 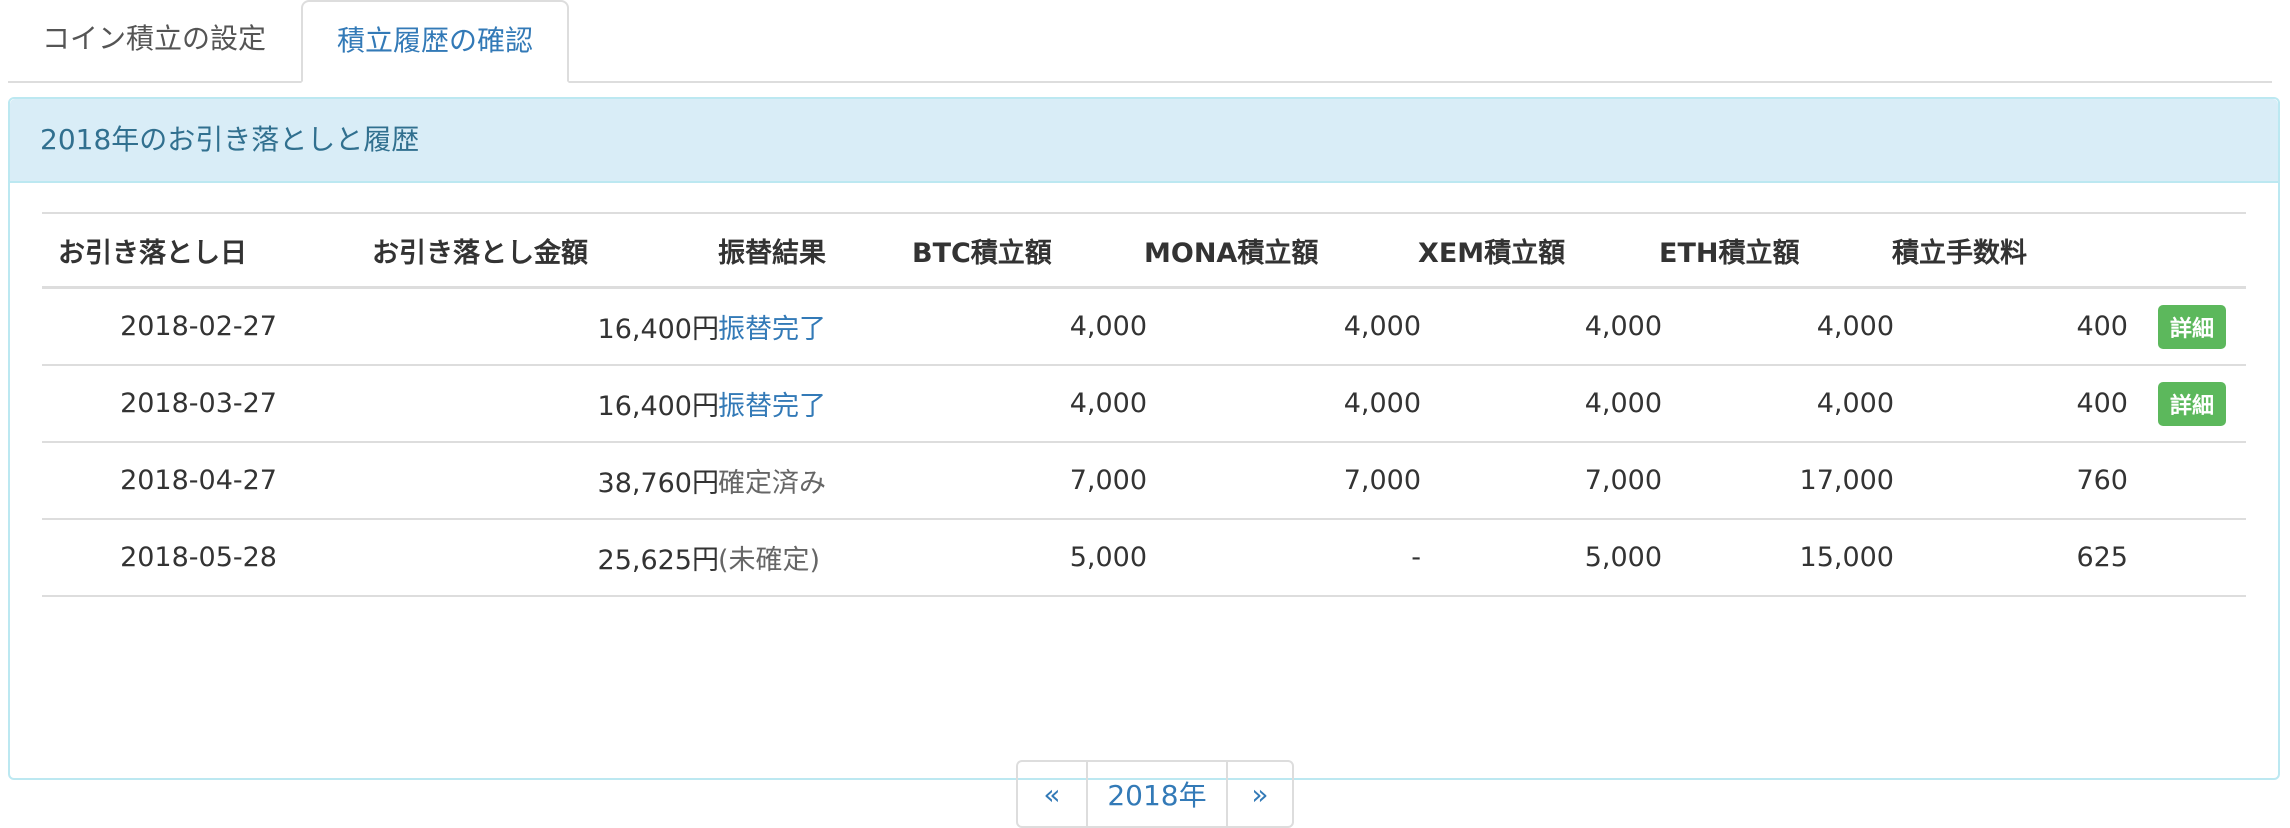 I want to click on row-btc: 7,000, so click(x=1108, y=480).